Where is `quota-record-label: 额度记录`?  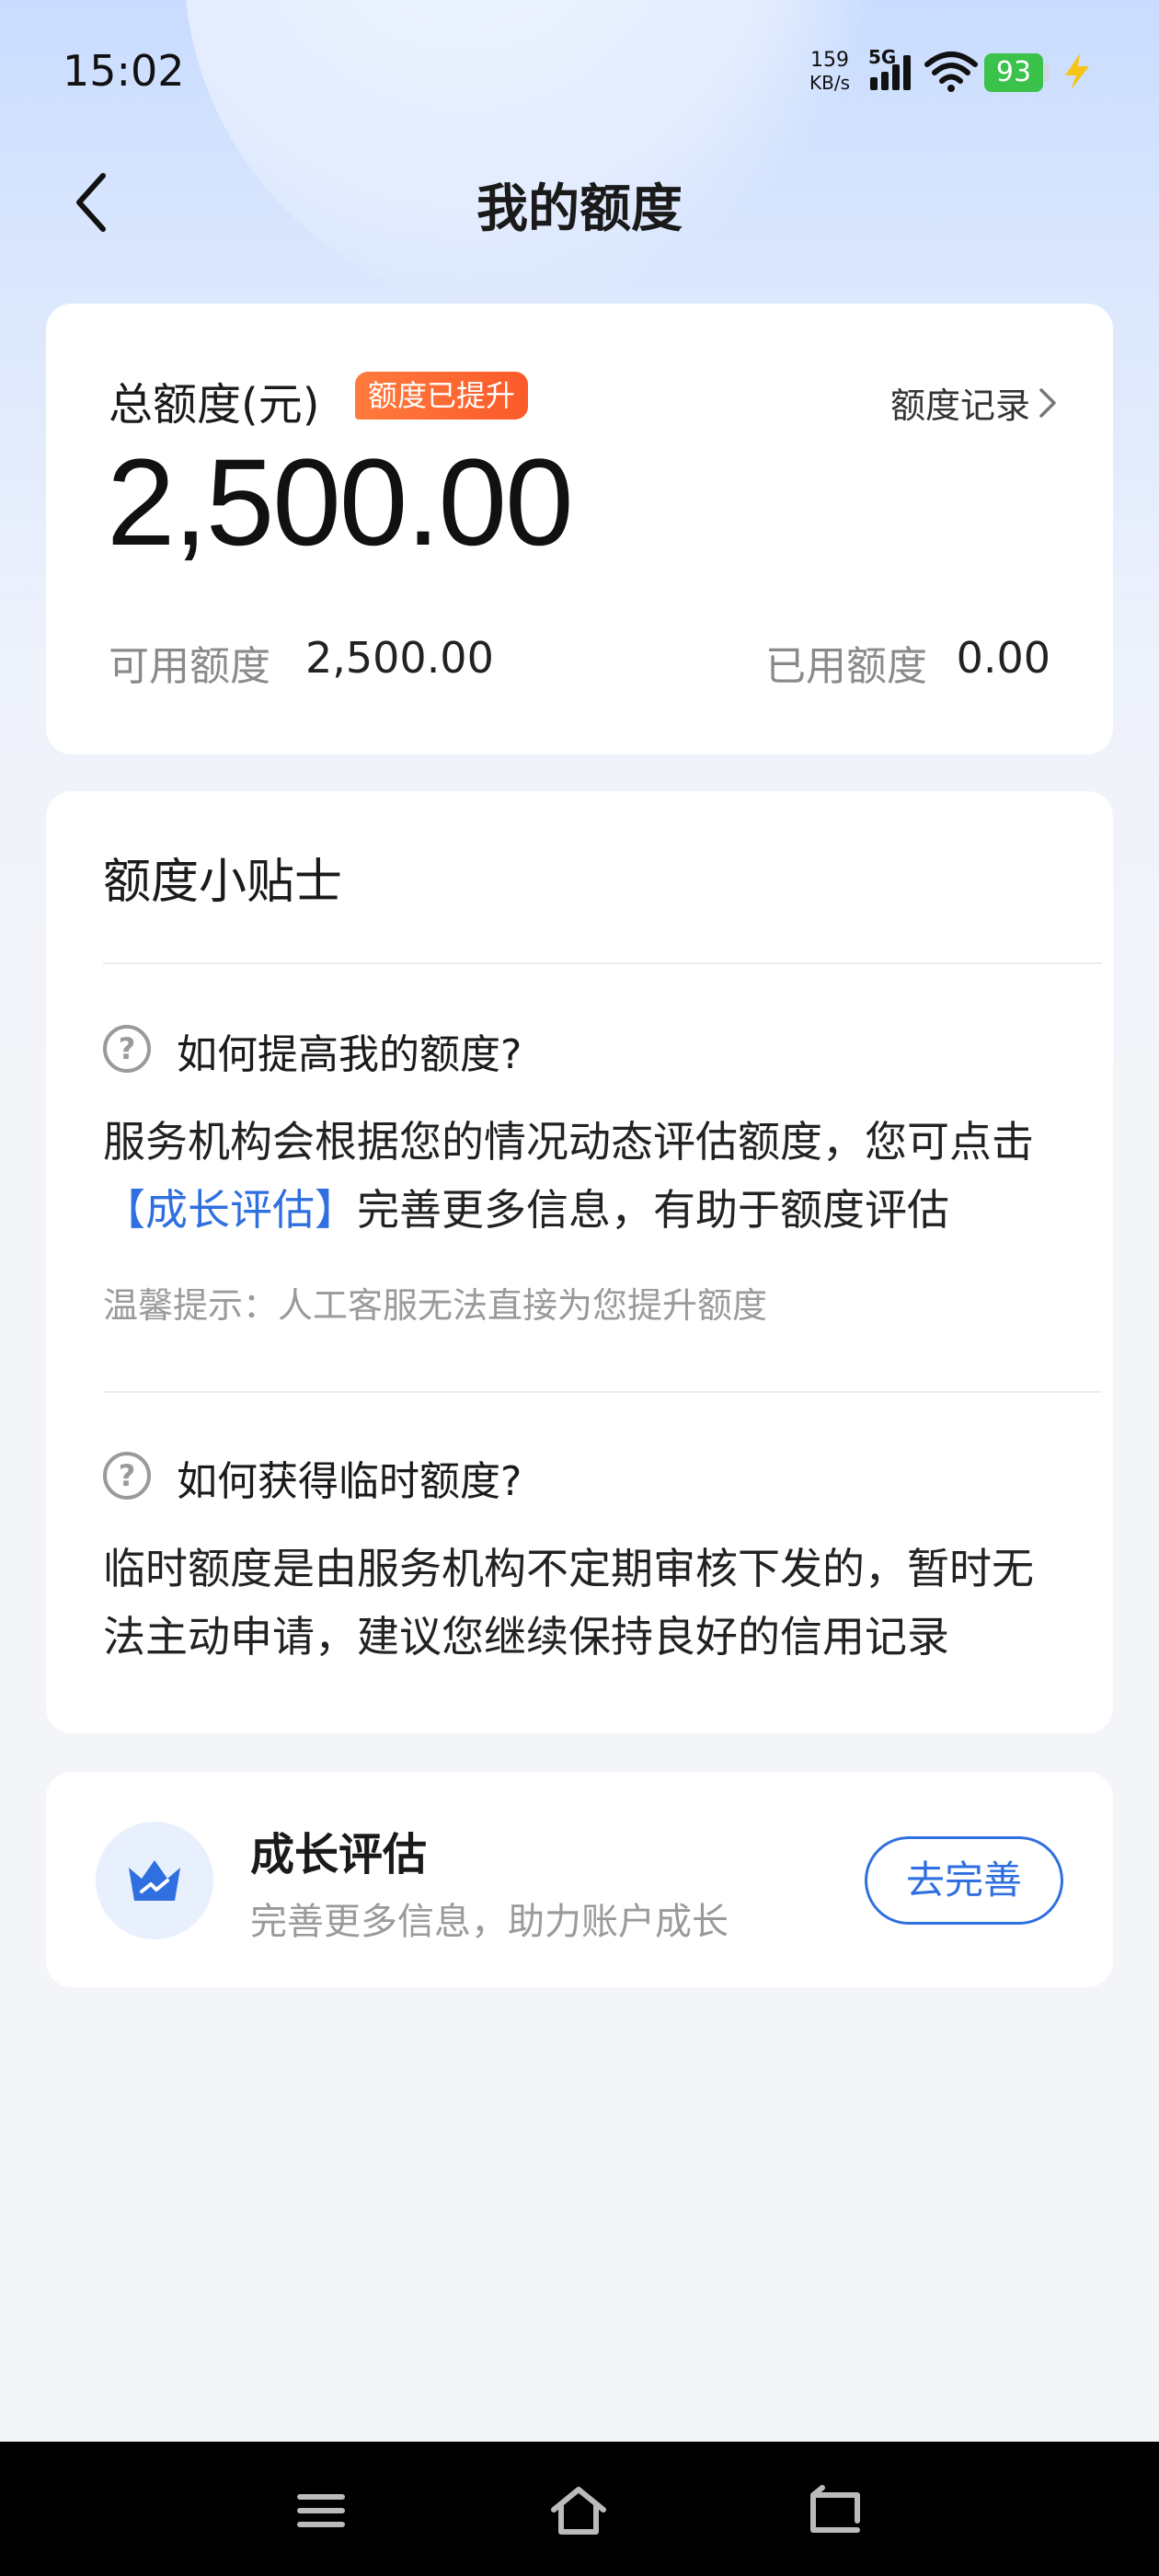 quota-record-label: 额度记录 is located at coordinates (959, 405).